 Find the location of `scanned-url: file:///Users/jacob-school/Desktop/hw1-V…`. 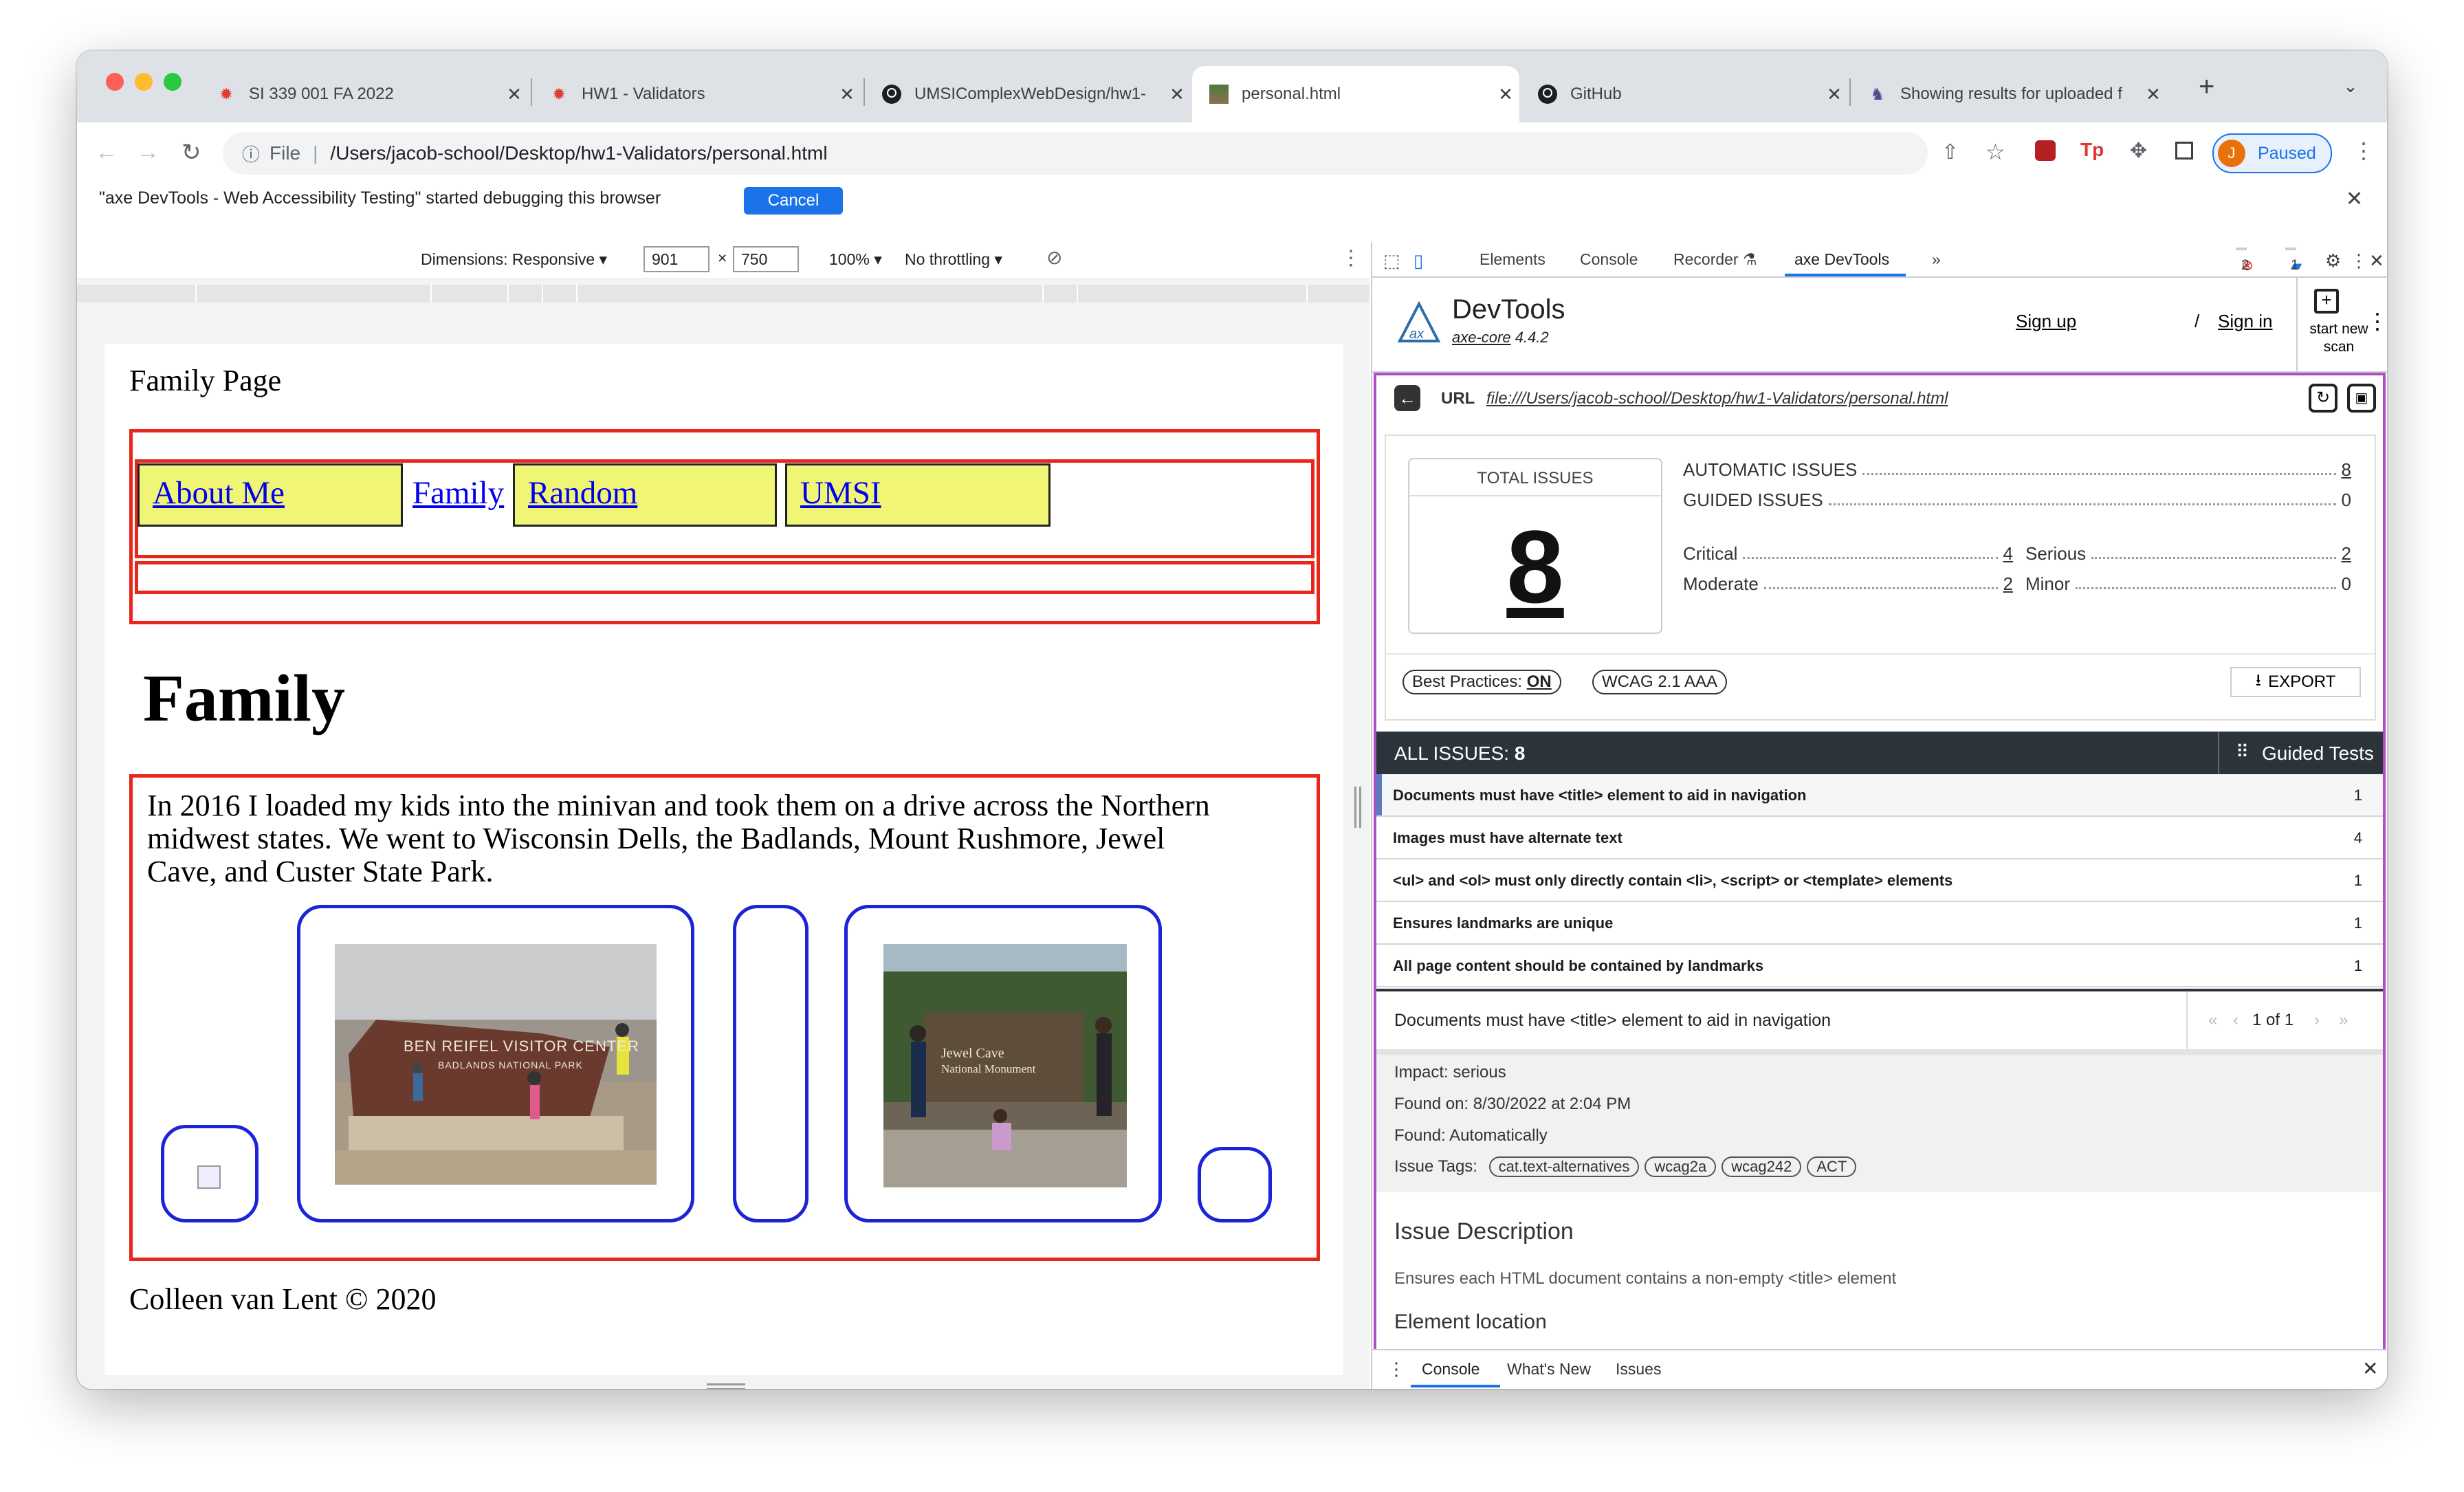

scanned-url: file:///Users/jacob-school/Desktop/hw1-V… is located at coordinates (1717, 398).